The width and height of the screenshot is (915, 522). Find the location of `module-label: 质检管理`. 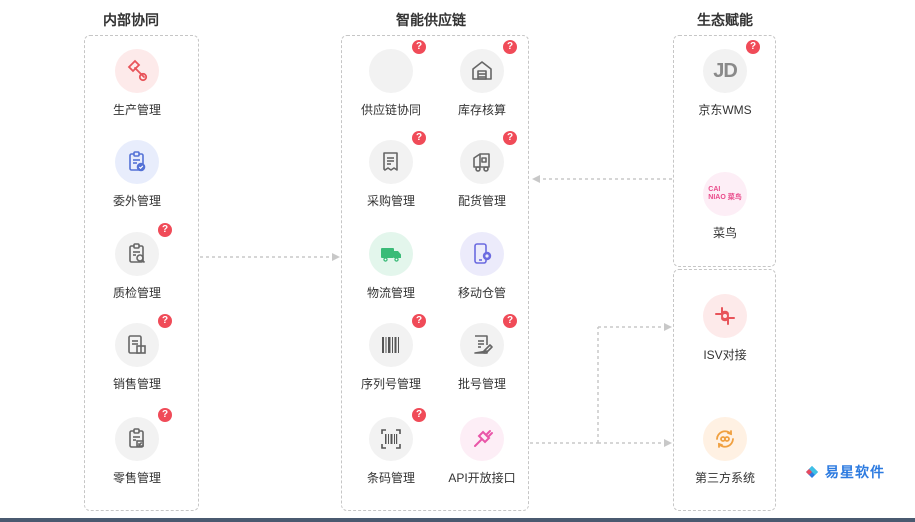

module-label: 质检管理 is located at coordinates (136, 293).